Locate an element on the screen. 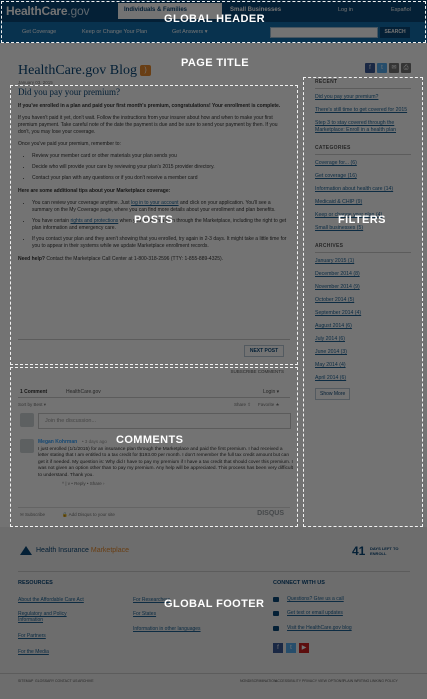 The width and height of the screenshot is (427, 699). footer-link: For Partners is located at coordinates (32, 636).